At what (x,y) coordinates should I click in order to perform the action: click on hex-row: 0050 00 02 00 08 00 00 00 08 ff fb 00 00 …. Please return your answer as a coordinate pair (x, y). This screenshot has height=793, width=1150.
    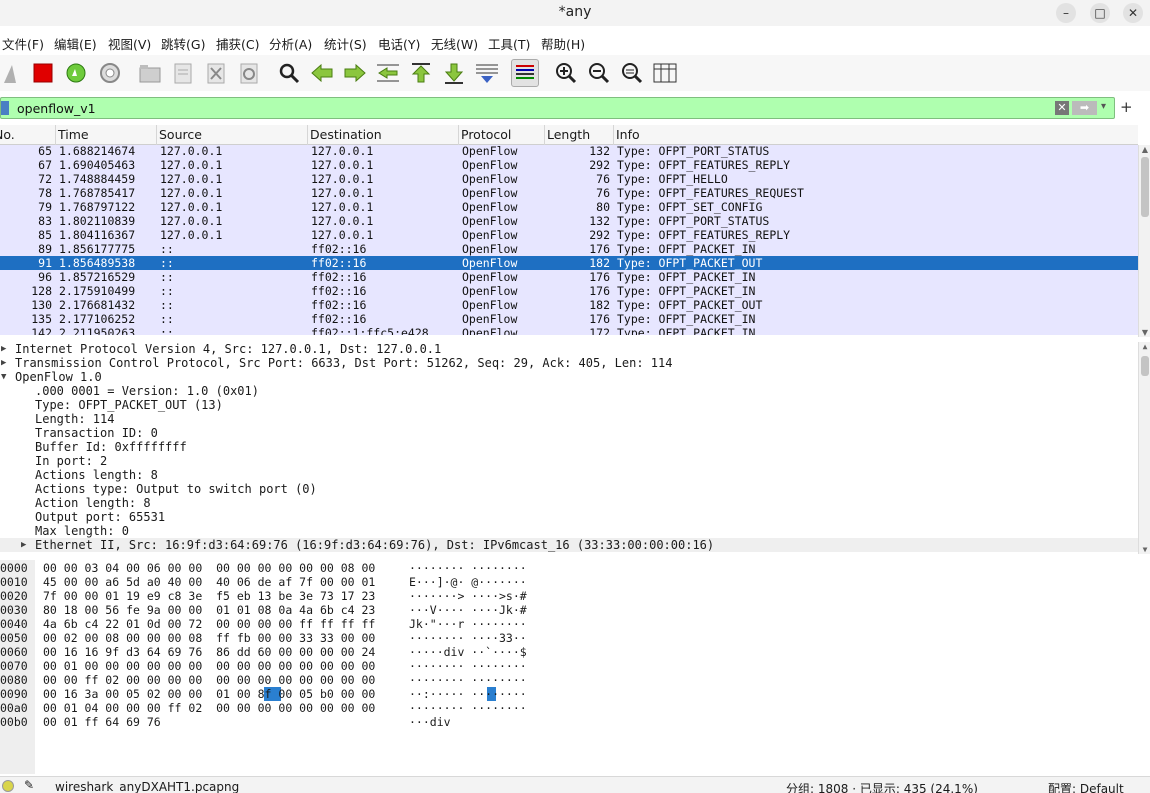
    Looking at the image, I should click on (575, 638).